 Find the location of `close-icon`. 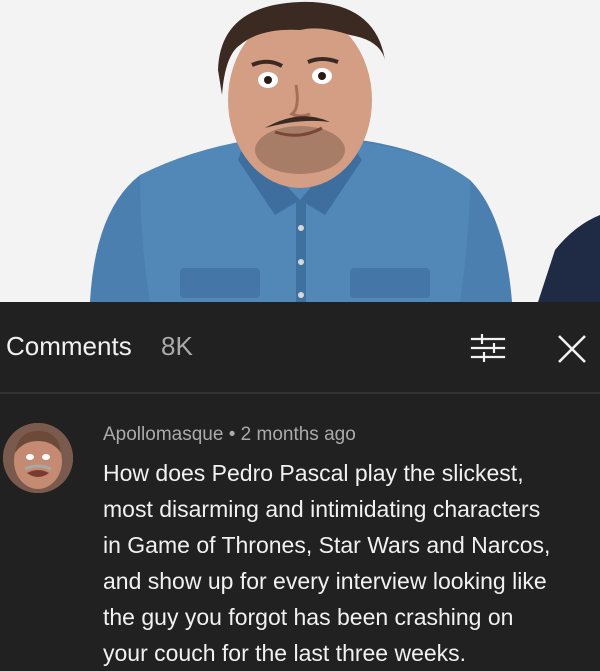

close-icon is located at coordinates (572, 349).